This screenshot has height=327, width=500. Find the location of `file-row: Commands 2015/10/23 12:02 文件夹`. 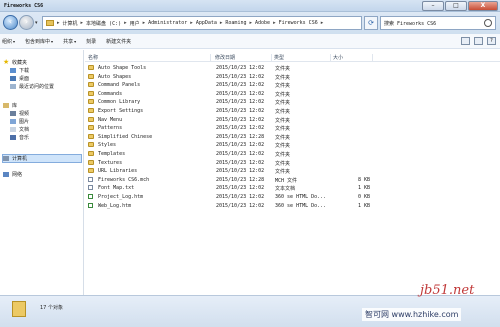

file-row: Commands 2015/10/23 12:02 文件夹 is located at coordinates (292, 94).